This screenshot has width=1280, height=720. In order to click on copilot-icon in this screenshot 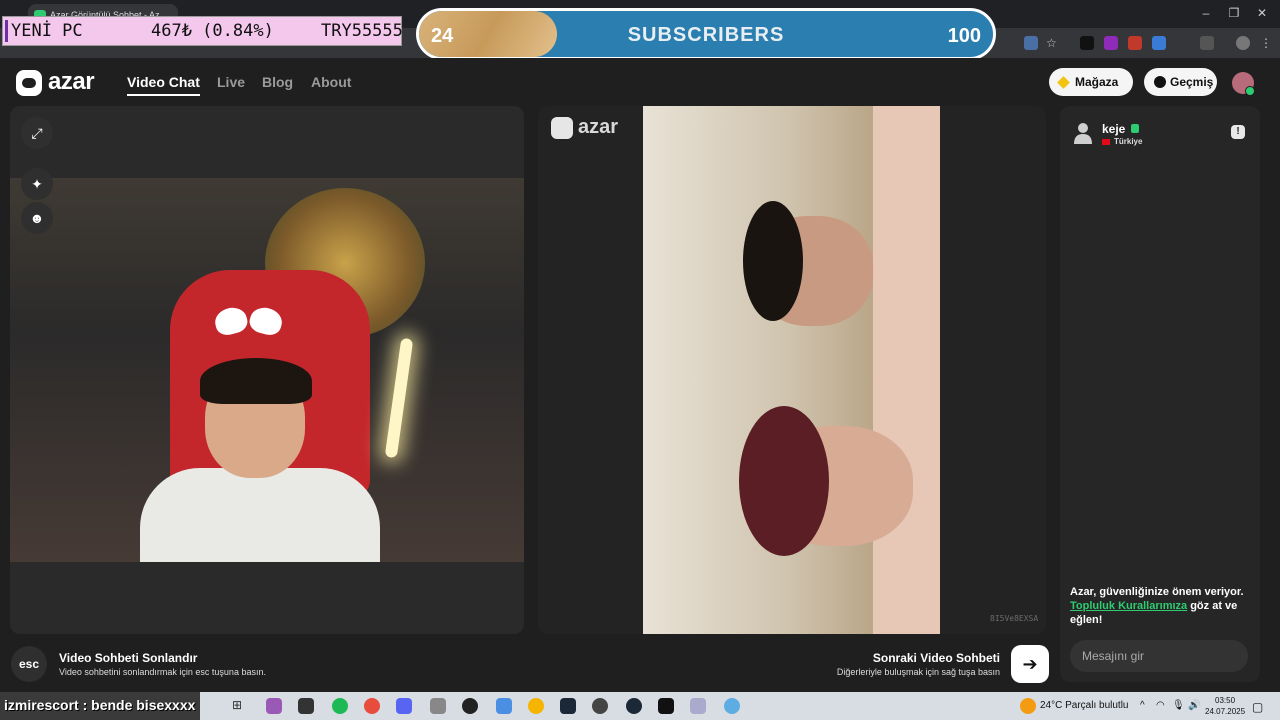, I will do `click(274, 706)`.